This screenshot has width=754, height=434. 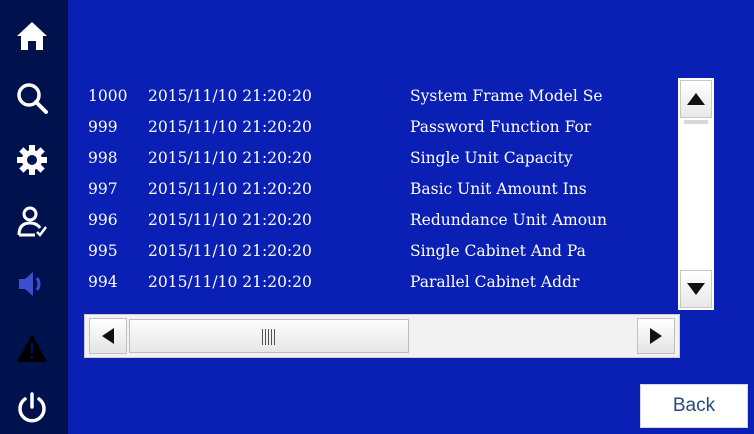 I want to click on triangle-left-icon, so click(x=108, y=336).